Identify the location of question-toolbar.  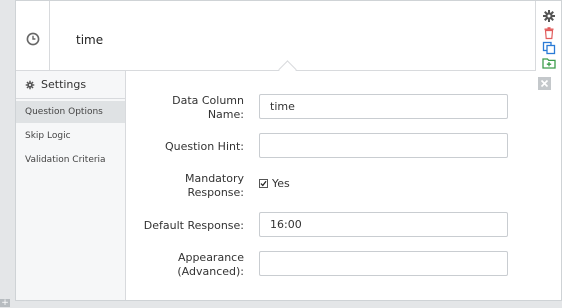
(548, 36).